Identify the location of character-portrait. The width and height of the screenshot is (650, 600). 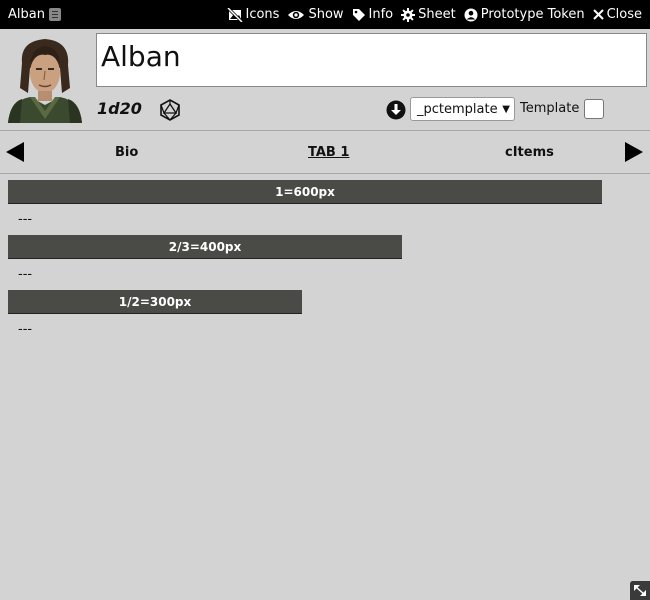
(45, 78).